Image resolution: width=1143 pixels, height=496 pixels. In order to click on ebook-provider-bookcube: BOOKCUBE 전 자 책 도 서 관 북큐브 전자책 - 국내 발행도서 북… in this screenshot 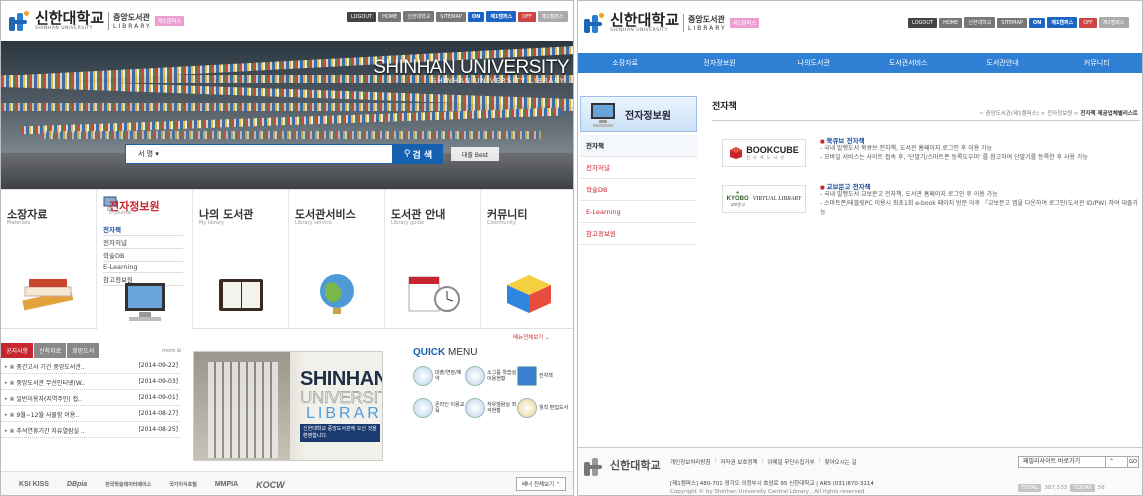, I will do `click(927, 155)`.